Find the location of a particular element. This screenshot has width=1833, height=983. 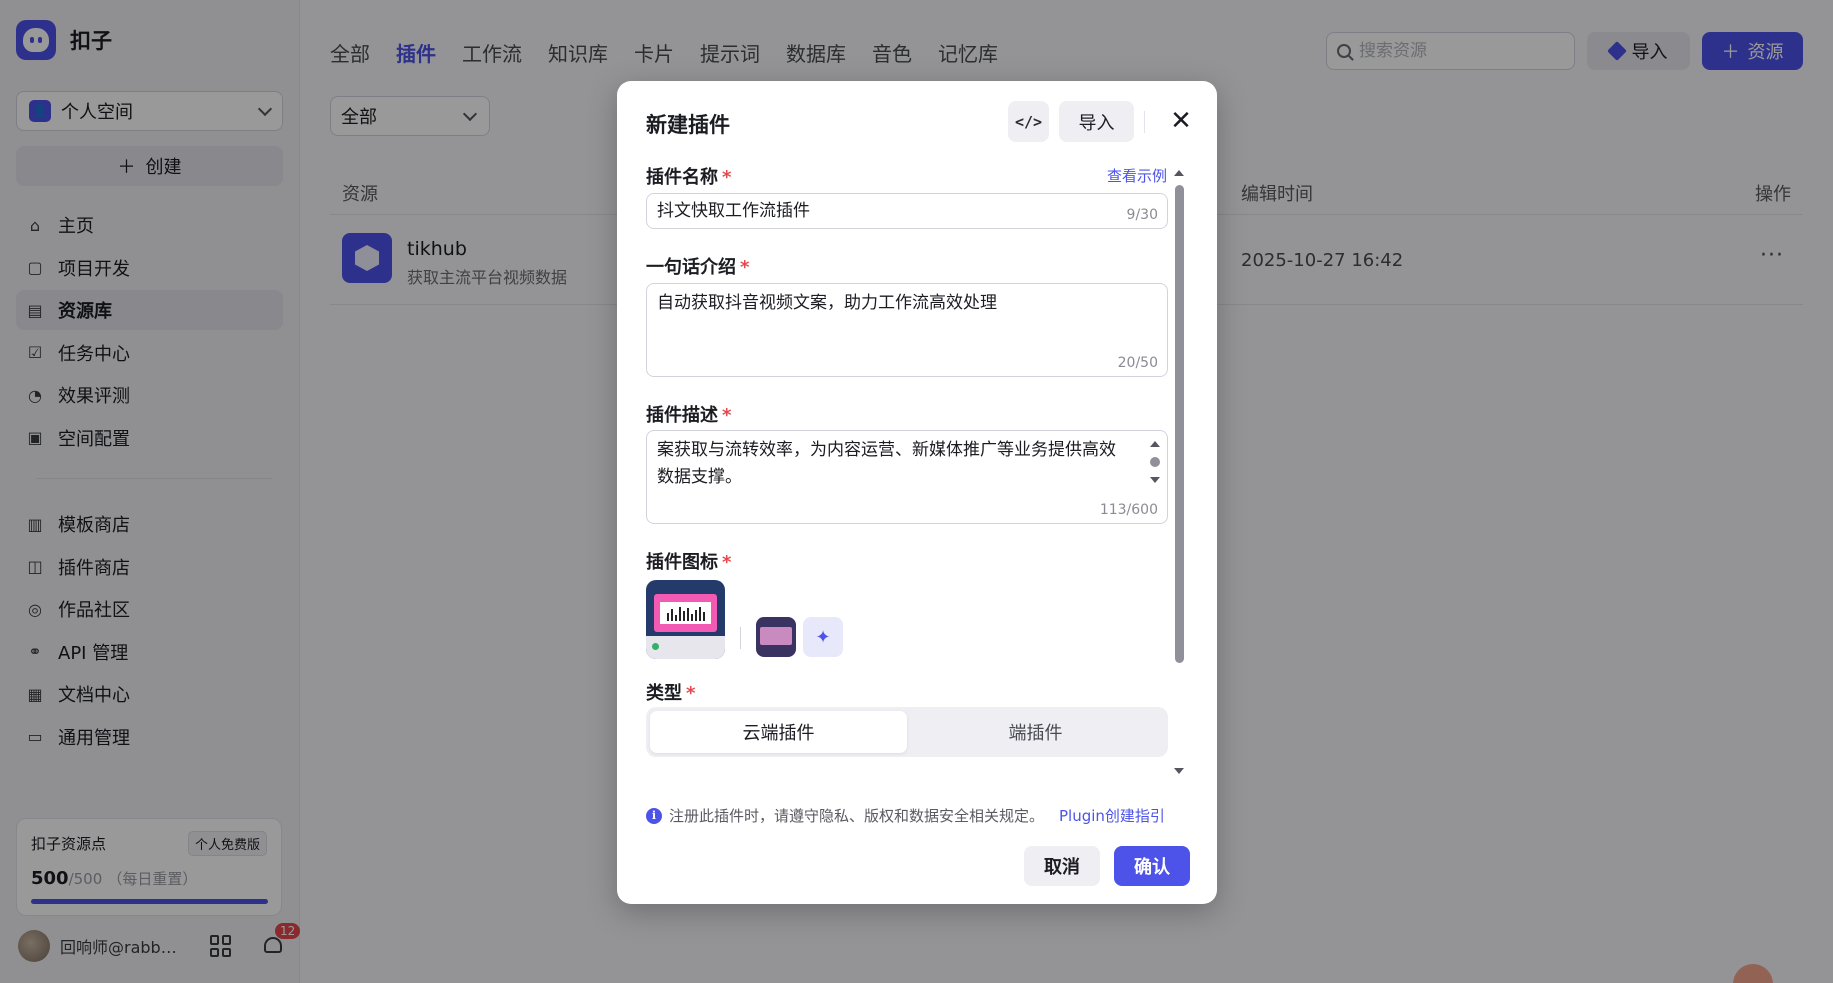

plugin-icon-label: 插件图标 * is located at coordinates (688, 561).